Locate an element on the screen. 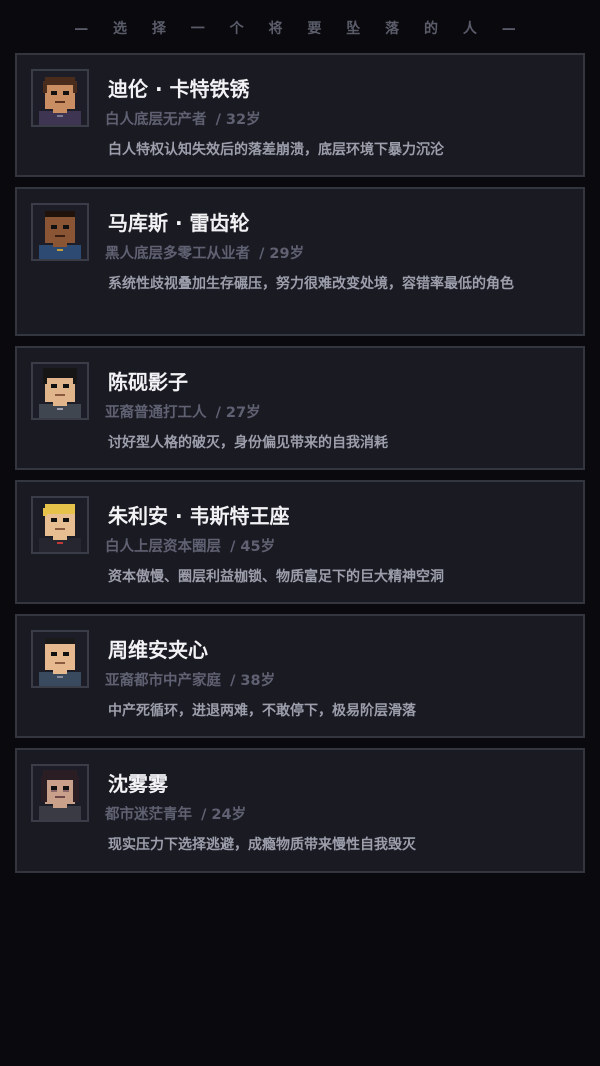  character-description: 资本傲慢、圈层利益枷锁、物质富足下的巨大精神空洞 is located at coordinates (276, 577).